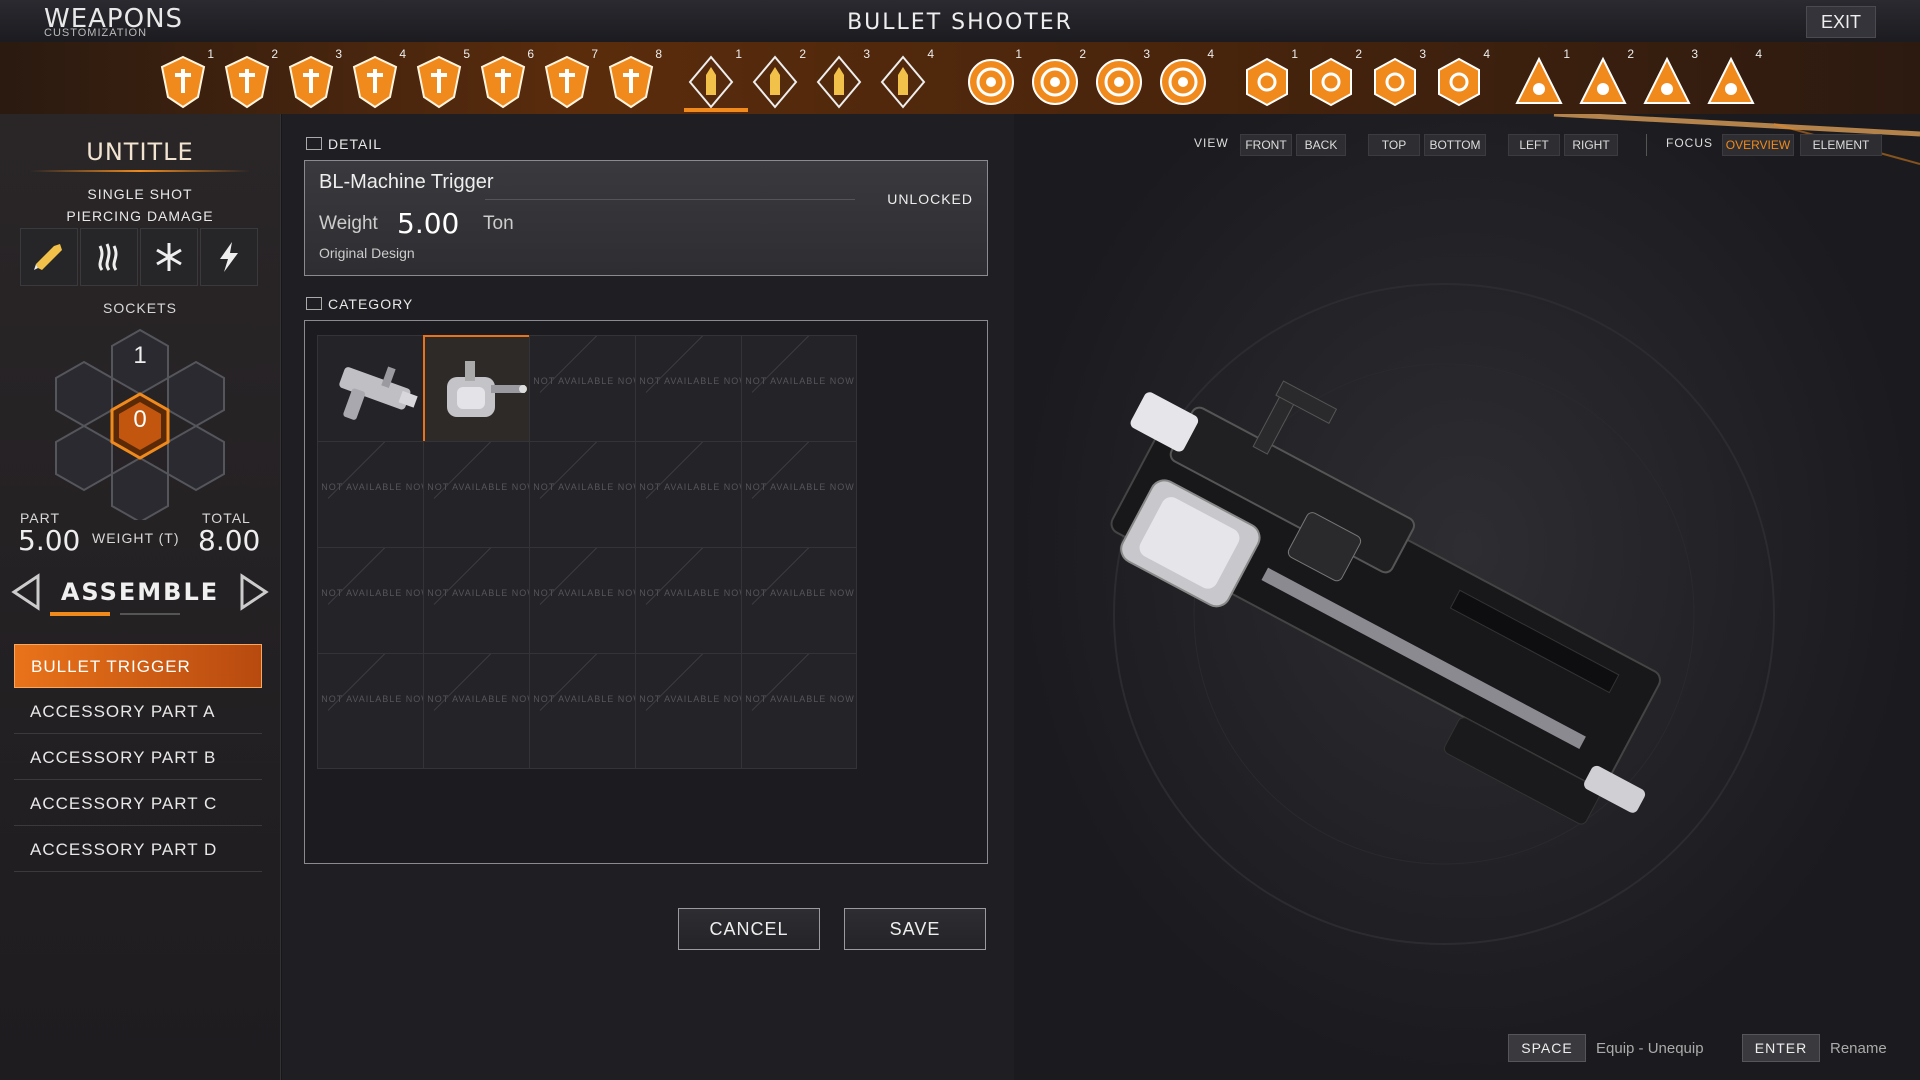 The height and width of the screenshot is (1080, 1920). What do you see at coordinates (1733, 77) in the screenshot?
I see `slot-triangle-4: 4` at bounding box center [1733, 77].